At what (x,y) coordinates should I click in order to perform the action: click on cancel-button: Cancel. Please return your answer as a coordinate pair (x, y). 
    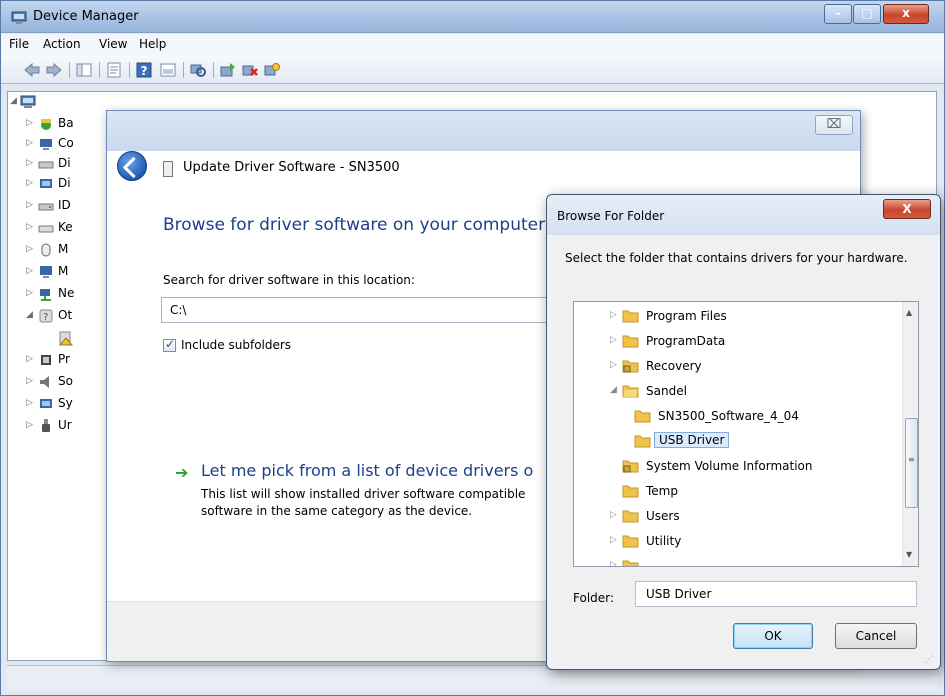
    Looking at the image, I should click on (876, 636).